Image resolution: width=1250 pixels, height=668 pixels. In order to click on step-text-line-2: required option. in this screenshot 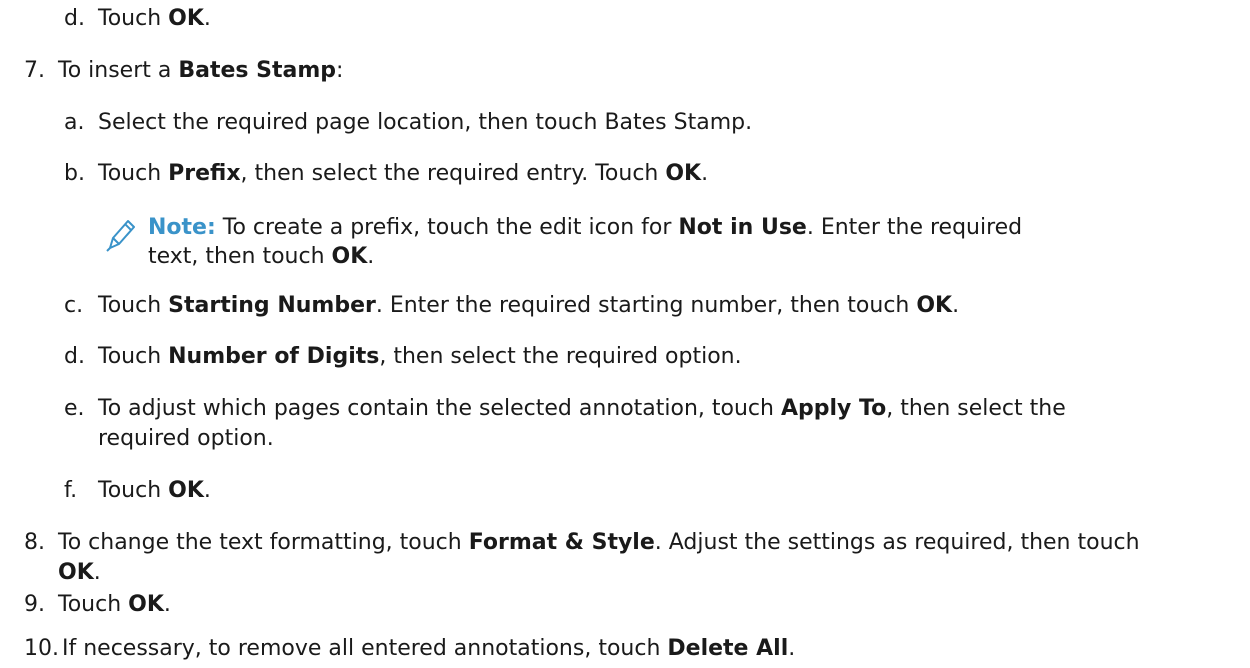, I will do `click(186, 438)`.